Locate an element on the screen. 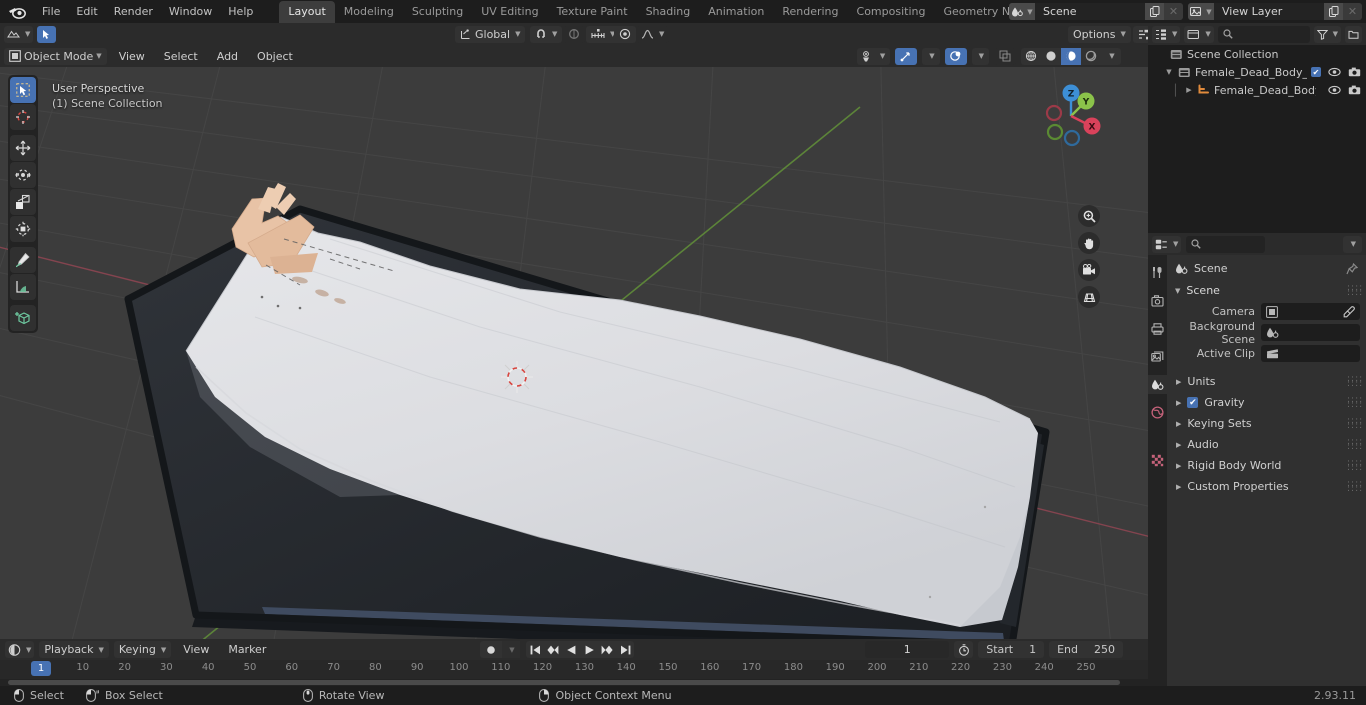 This screenshot has width=1366, height=705. new-view-layer-button is located at coordinates (1333, 11).